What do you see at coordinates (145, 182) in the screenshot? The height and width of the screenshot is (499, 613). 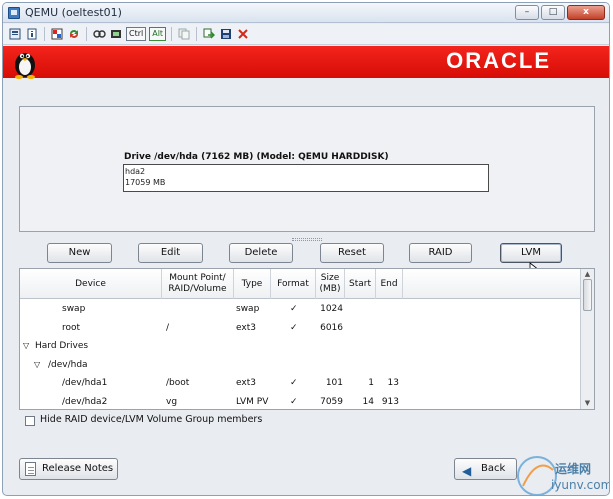 I see `segment-size: 17059 MB` at bounding box center [145, 182].